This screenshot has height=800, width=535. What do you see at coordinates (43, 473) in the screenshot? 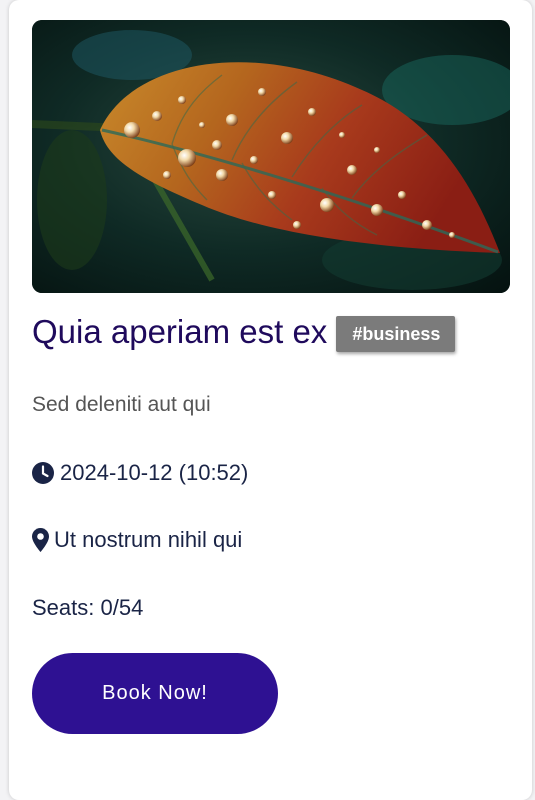
I see `clock-icon` at bounding box center [43, 473].